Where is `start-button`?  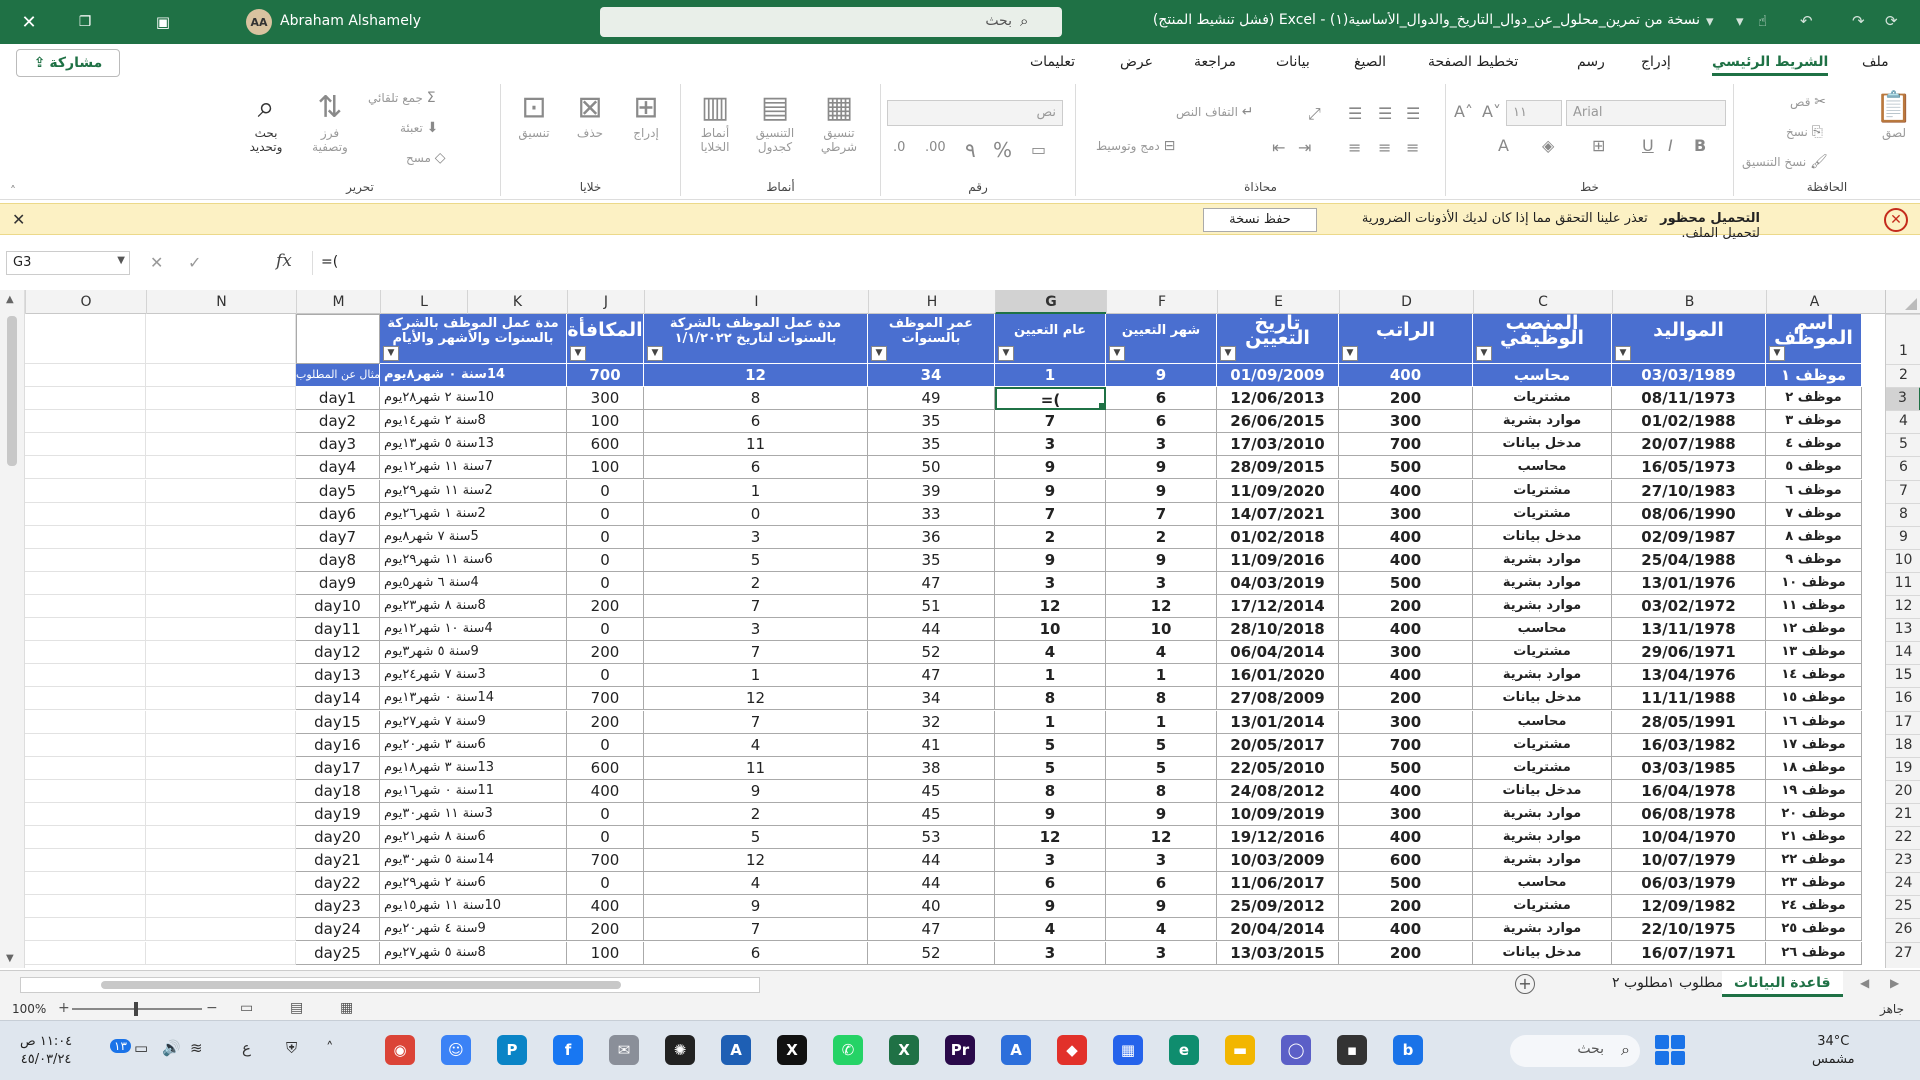
start-button is located at coordinates (1670, 1050).